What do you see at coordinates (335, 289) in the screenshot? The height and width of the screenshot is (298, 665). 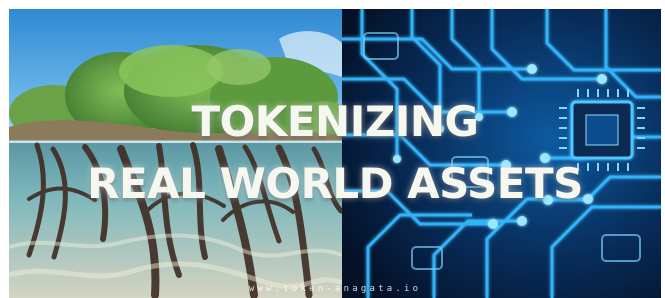 I see `website-watermark: www.token-anagata.io` at bounding box center [335, 289].